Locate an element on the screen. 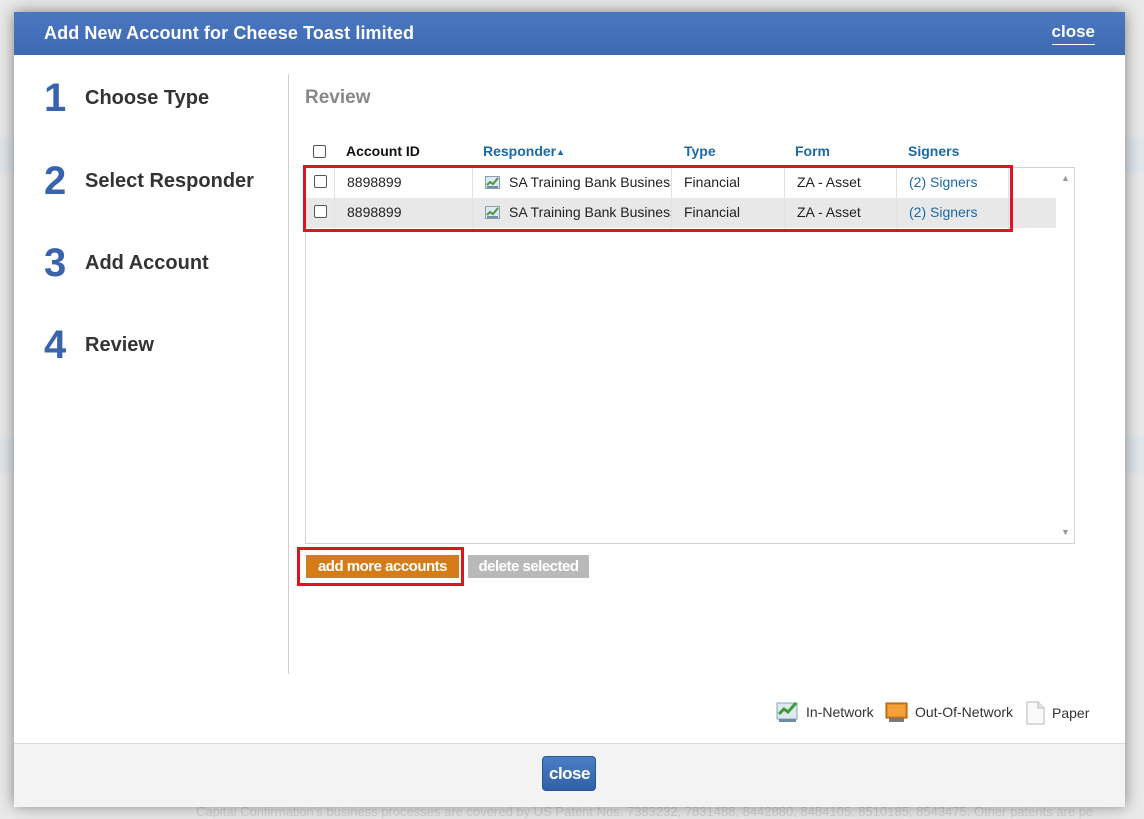  legend-paper: Paper is located at coordinates (1056, 713).